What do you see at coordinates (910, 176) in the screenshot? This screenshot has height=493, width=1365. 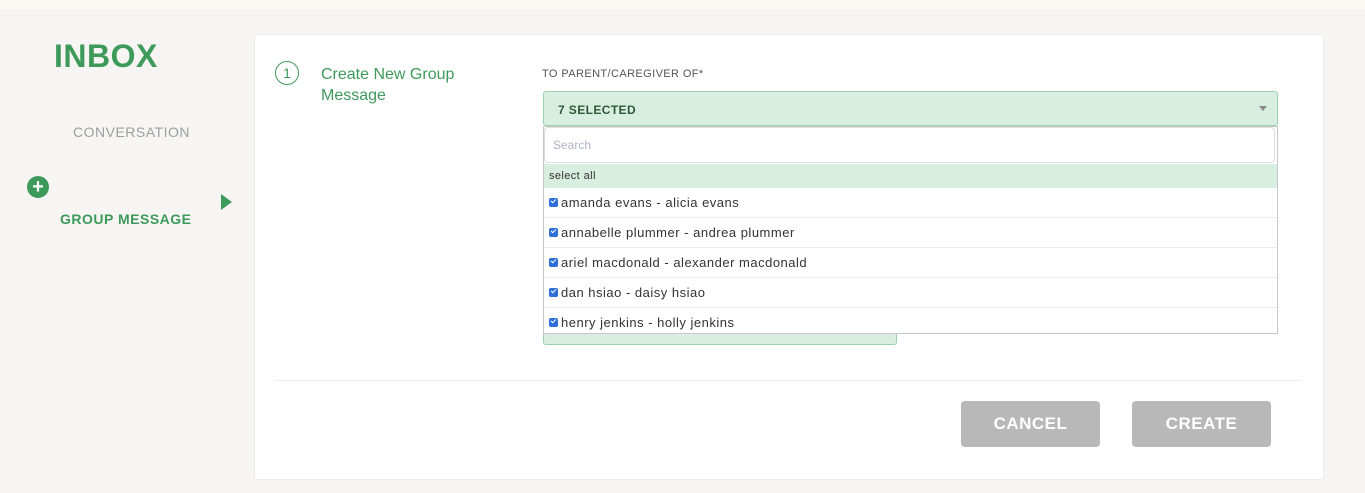 I see `select-all-option: select all` at bounding box center [910, 176].